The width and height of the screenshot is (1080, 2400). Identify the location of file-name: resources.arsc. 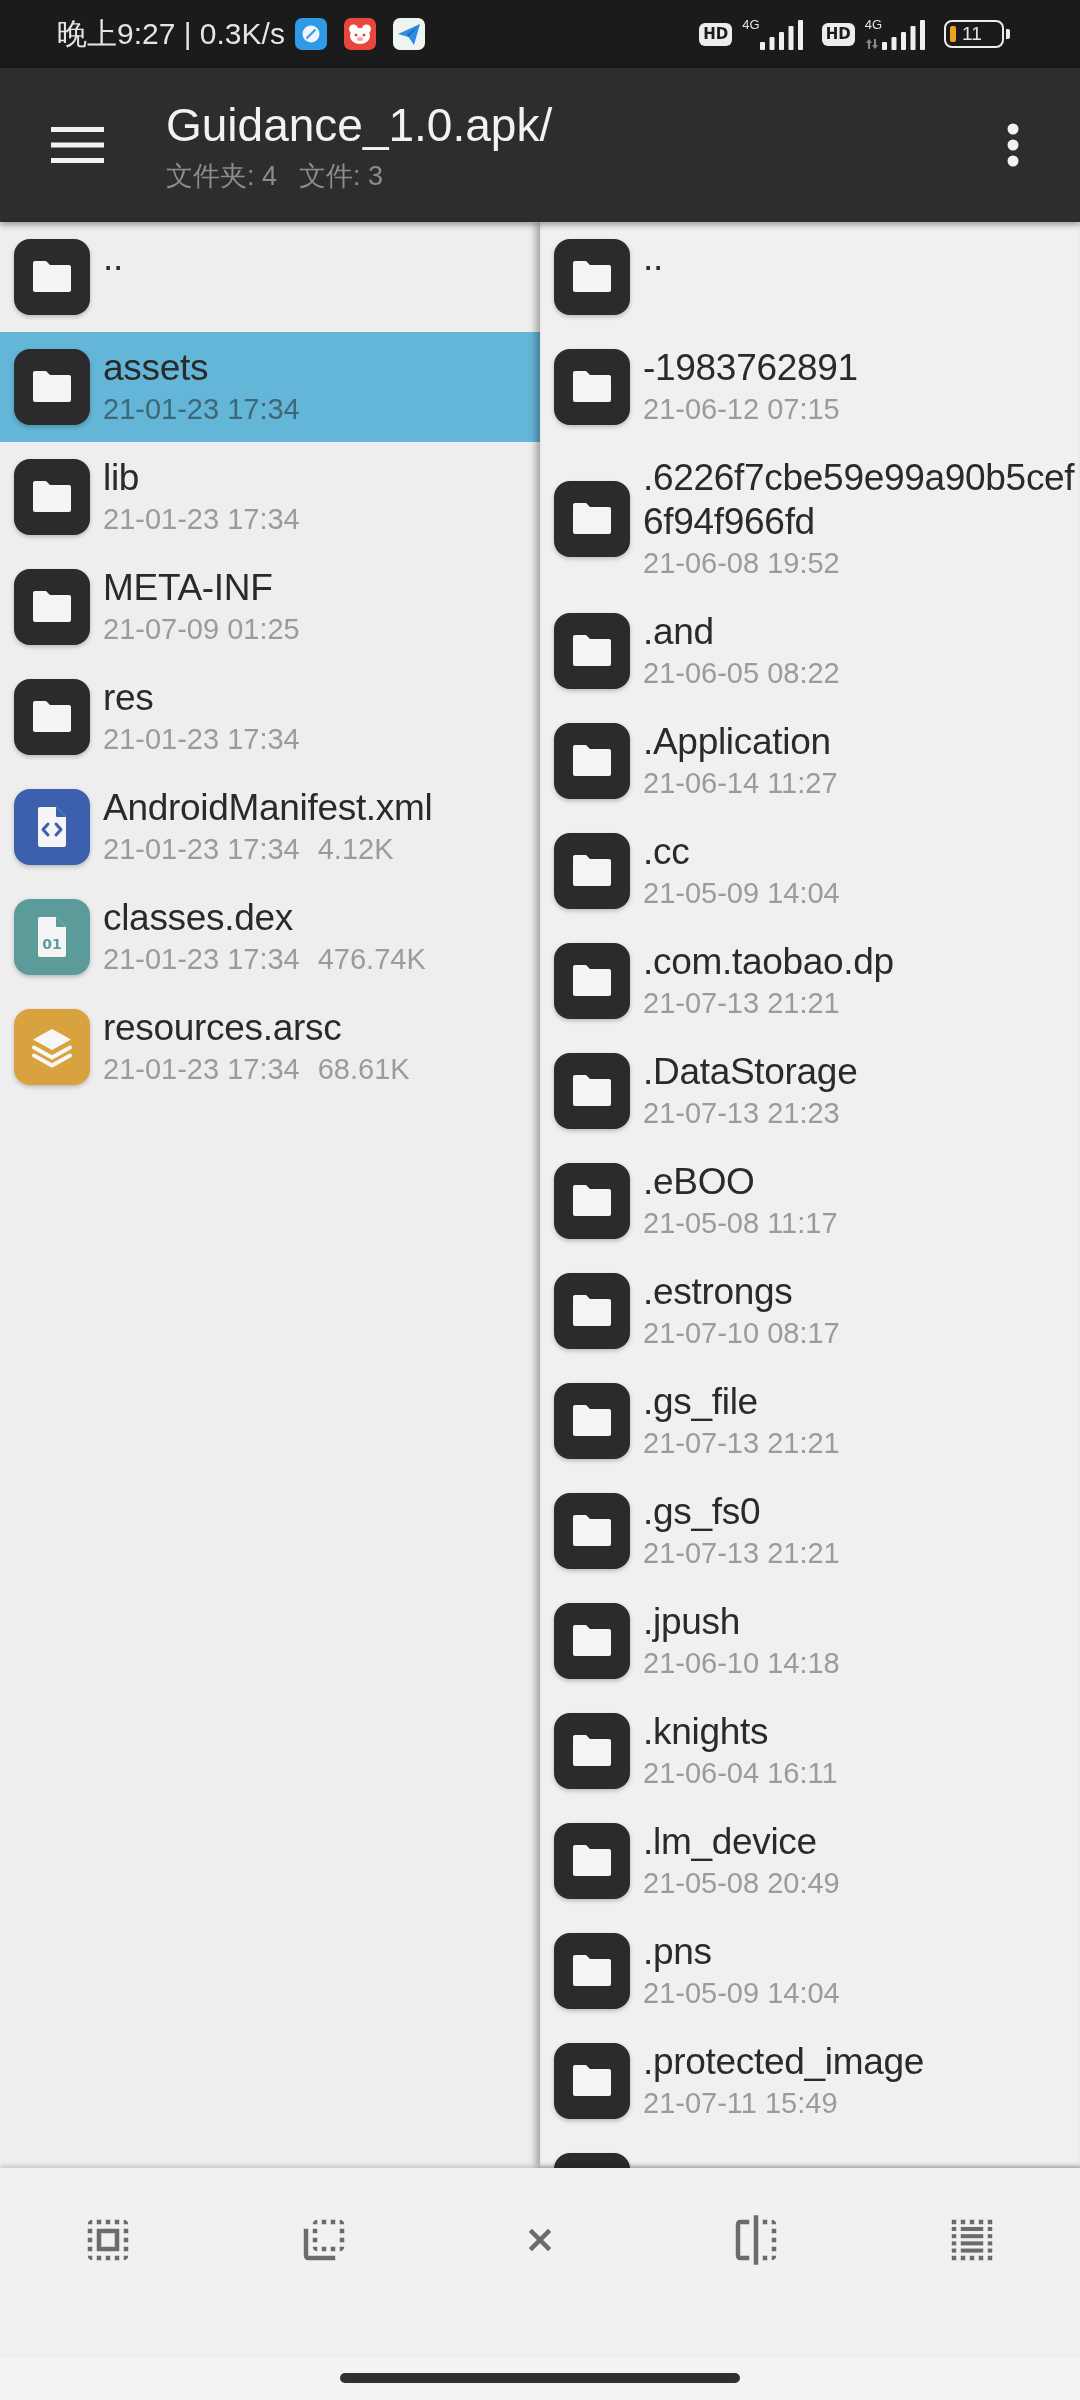
(222, 1028).